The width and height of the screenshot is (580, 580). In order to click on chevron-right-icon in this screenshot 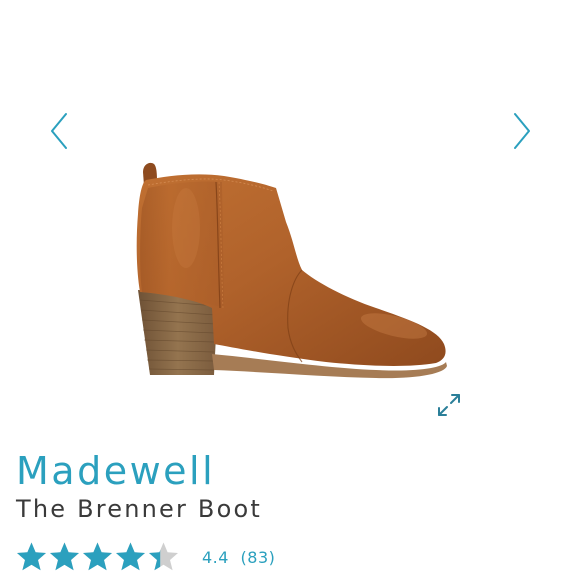, I will do `click(522, 131)`.